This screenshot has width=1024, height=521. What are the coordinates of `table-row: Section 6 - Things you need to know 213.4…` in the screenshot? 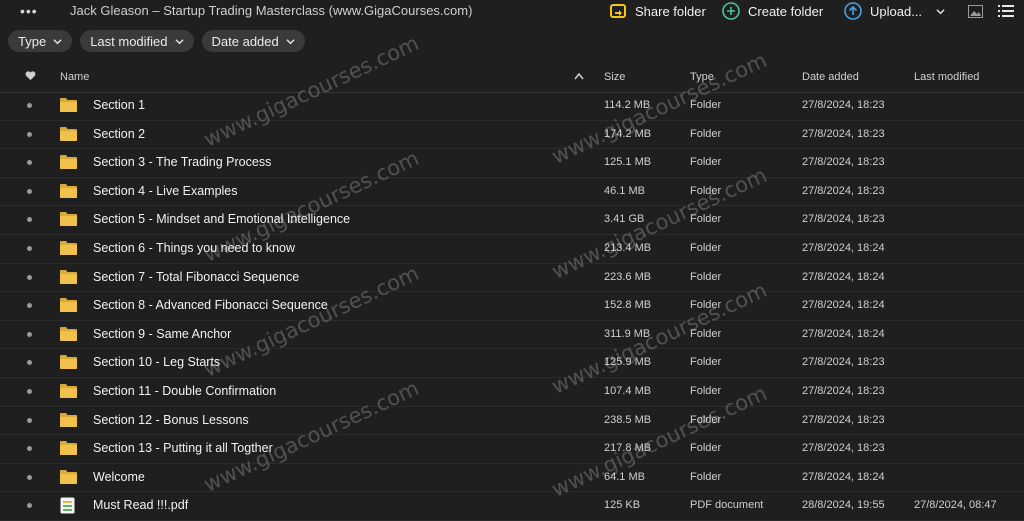 It's located at (512, 249).